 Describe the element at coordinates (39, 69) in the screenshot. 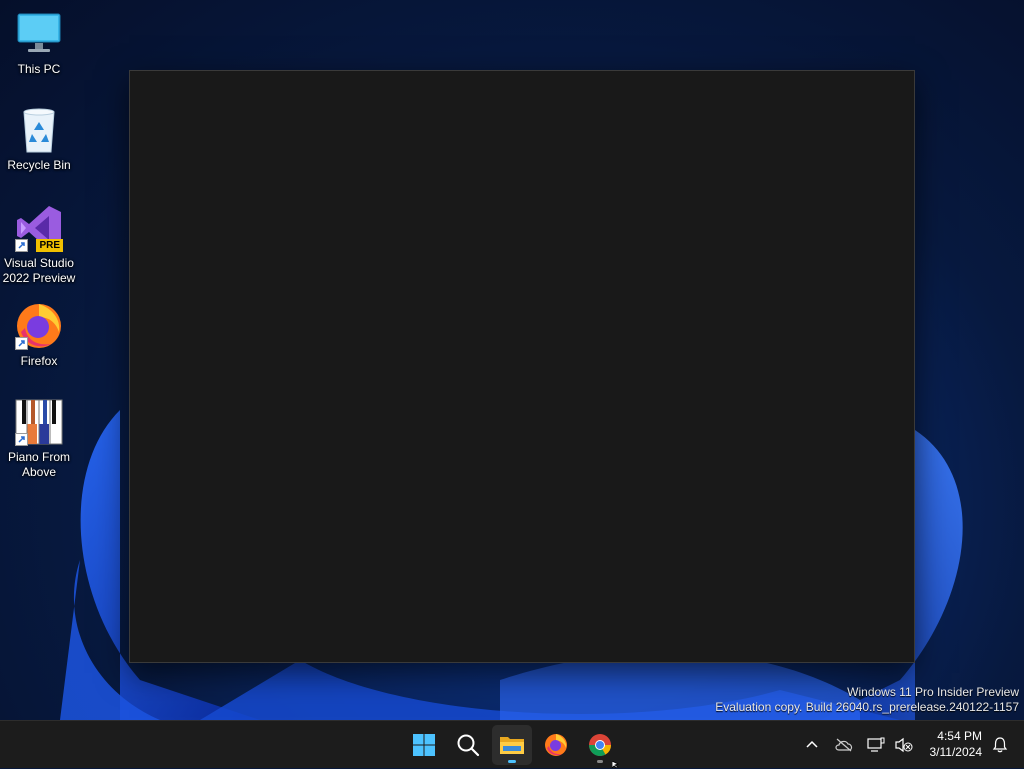

I see `desktop-icon-label: This PC` at that location.